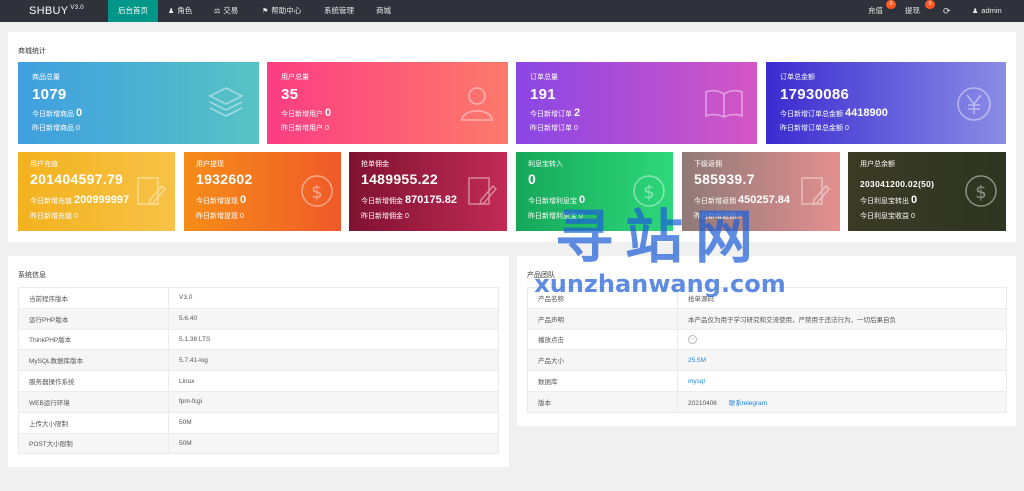 Image resolution: width=1024 pixels, height=491 pixels. I want to click on card-today: 今日新增用户 0, so click(306, 113).